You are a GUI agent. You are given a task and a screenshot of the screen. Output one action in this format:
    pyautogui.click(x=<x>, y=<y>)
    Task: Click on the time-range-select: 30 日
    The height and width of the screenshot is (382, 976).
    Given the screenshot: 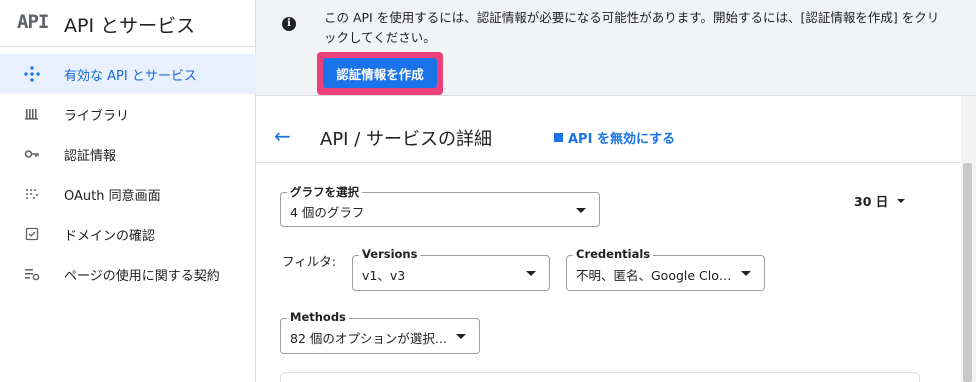 What is the action you would take?
    pyautogui.click(x=880, y=200)
    